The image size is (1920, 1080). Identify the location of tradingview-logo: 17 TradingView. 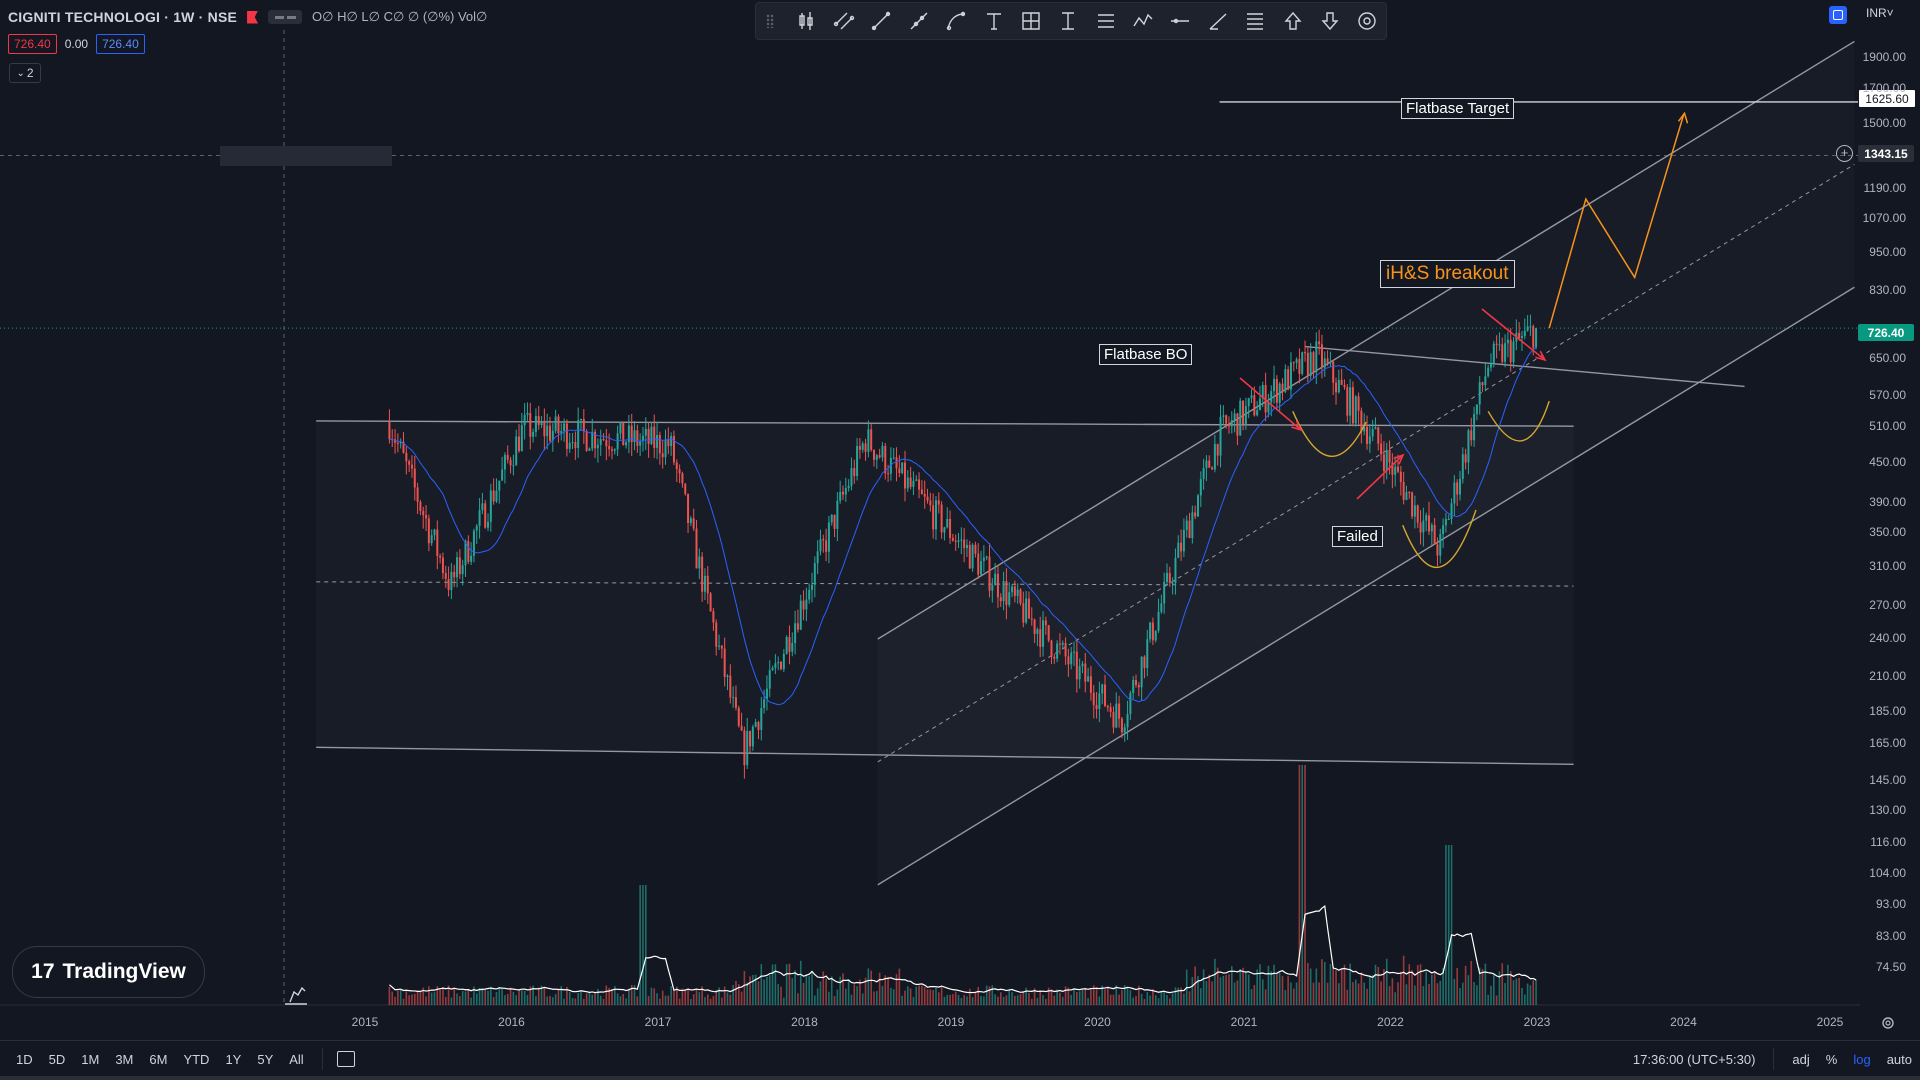
(108, 972).